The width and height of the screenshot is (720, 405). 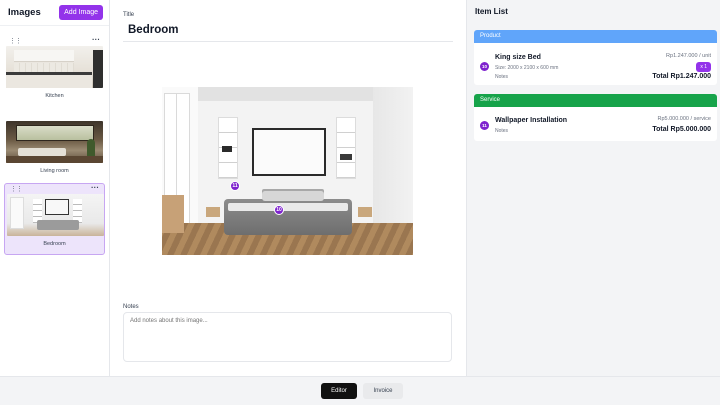 What do you see at coordinates (227, 149) in the screenshot?
I see `photo-books-left` at bounding box center [227, 149].